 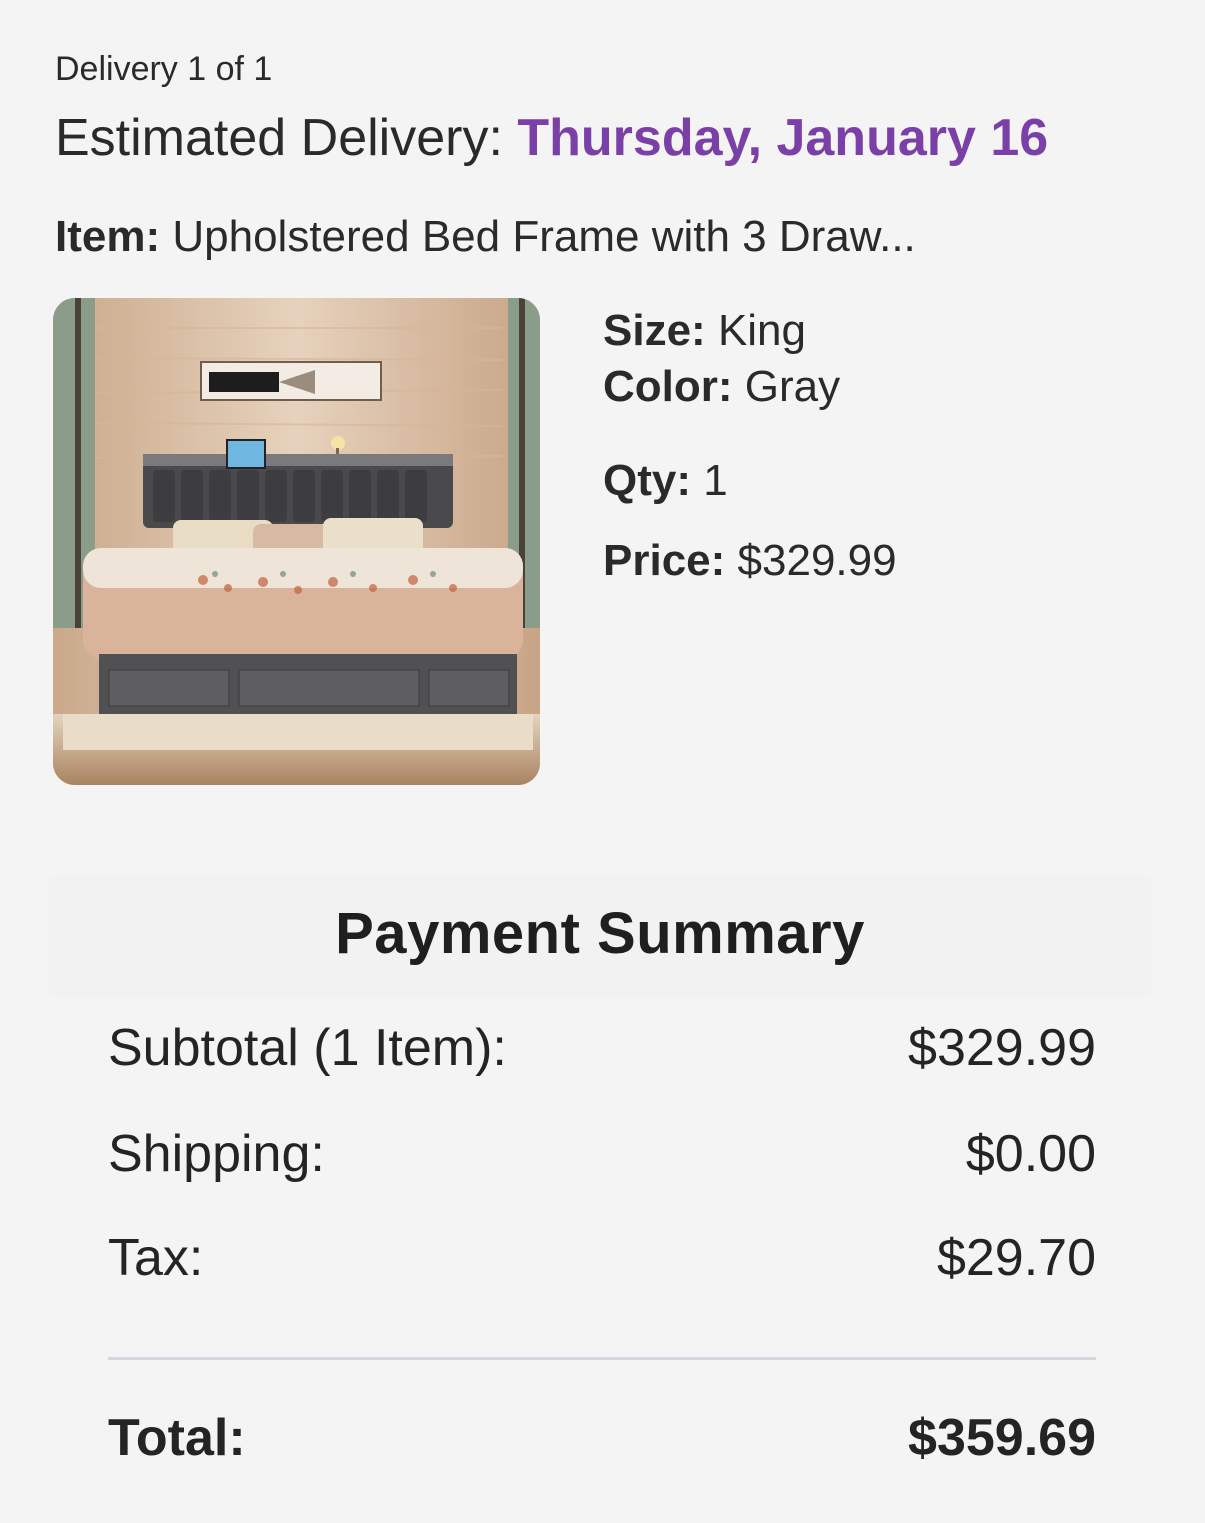 I want to click on qty-label: Qty:, so click(x=647, y=480).